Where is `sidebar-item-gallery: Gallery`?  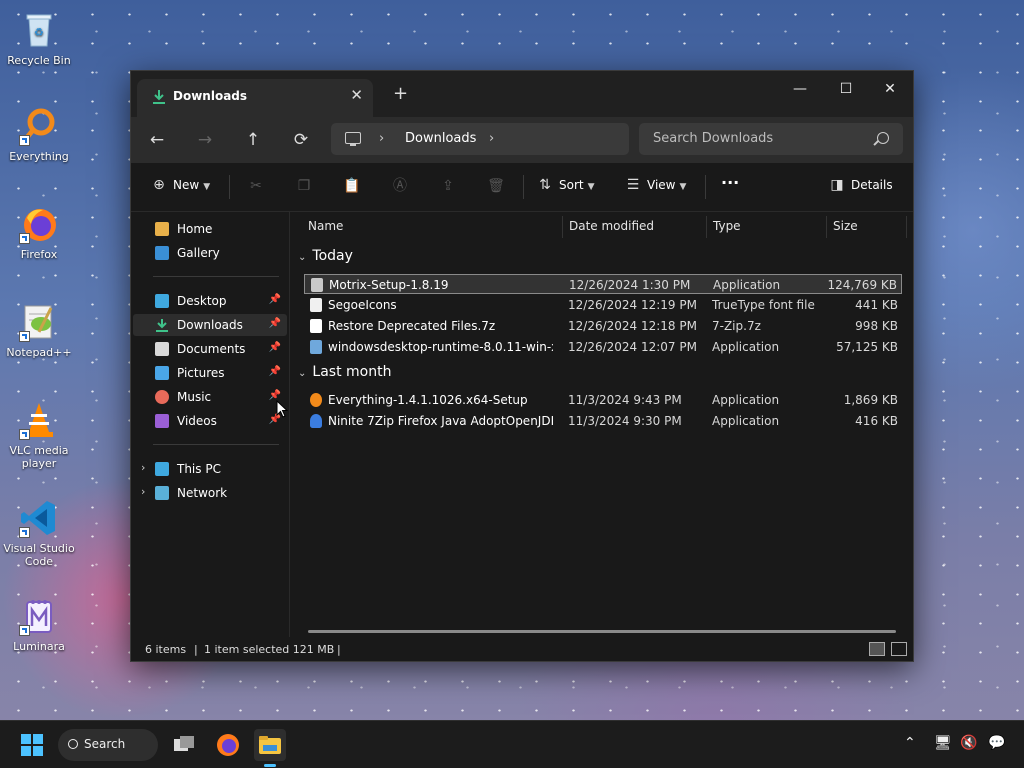
sidebar-item-gallery: Gallery is located at coordinates (210, 253).